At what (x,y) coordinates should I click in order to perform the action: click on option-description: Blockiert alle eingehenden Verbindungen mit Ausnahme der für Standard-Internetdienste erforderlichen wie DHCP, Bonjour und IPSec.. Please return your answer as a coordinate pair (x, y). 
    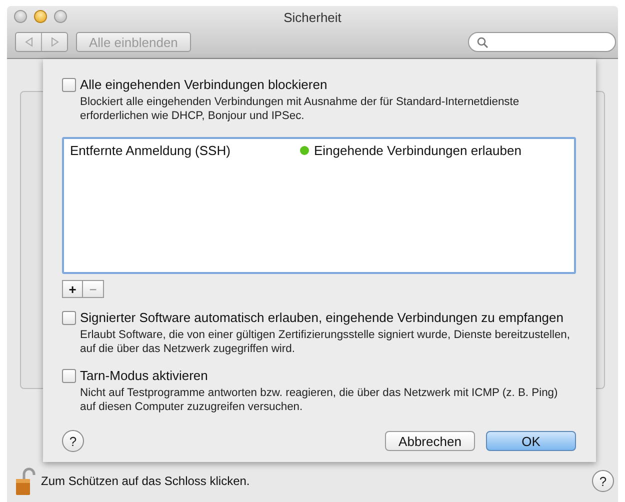
    Looking at the image, I should click on (300, 109).